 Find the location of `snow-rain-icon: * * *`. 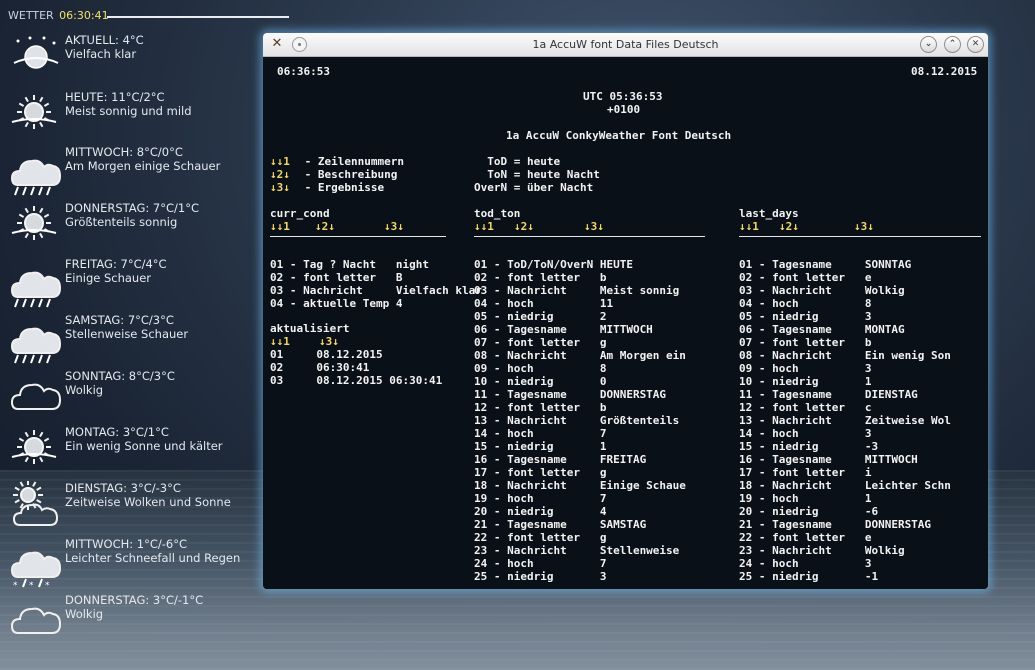

snow-rain-icon: * * * is located at coordinates (36, 564).